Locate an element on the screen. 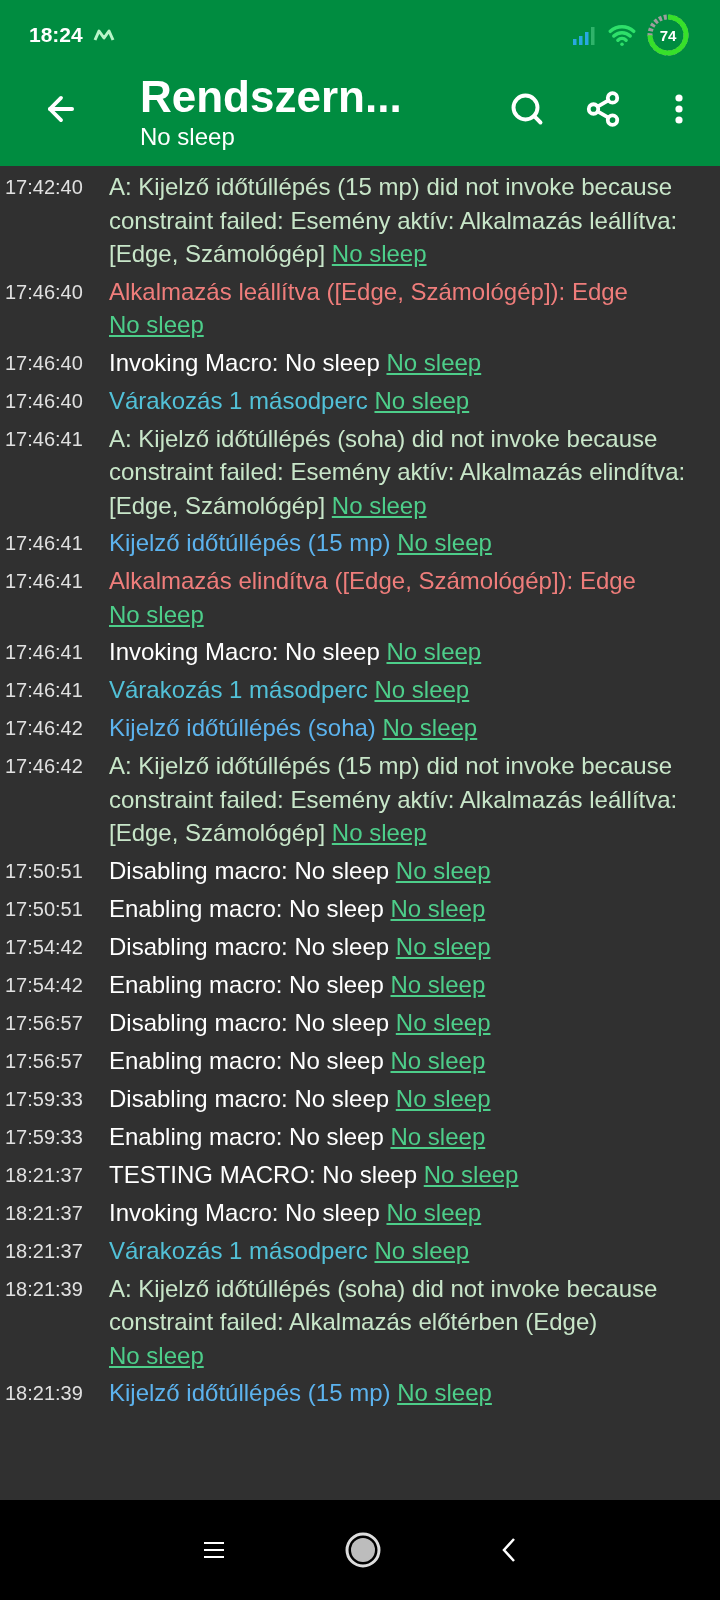  share-icon is located at coordinates (603, 109).